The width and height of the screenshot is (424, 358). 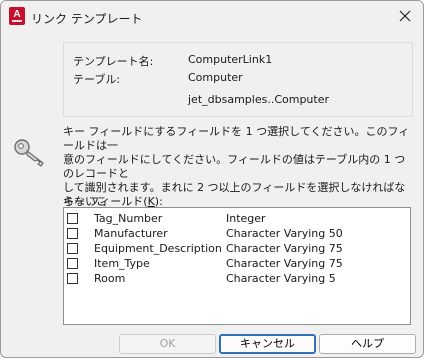 I want to click on field-type: Character Varying 5, so click(x=281, y=278).